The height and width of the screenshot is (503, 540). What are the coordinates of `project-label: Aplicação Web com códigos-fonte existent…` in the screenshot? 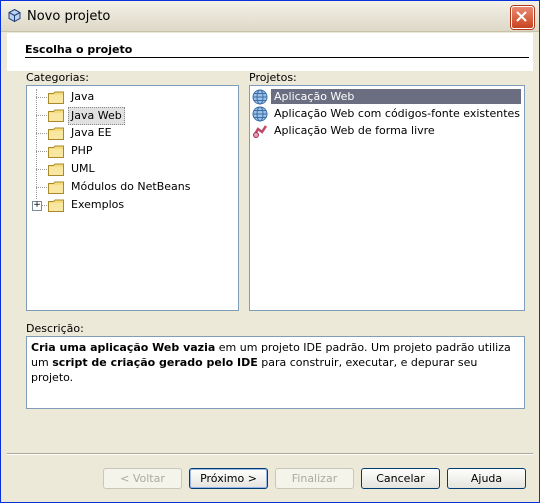 It's located at (397, 113).